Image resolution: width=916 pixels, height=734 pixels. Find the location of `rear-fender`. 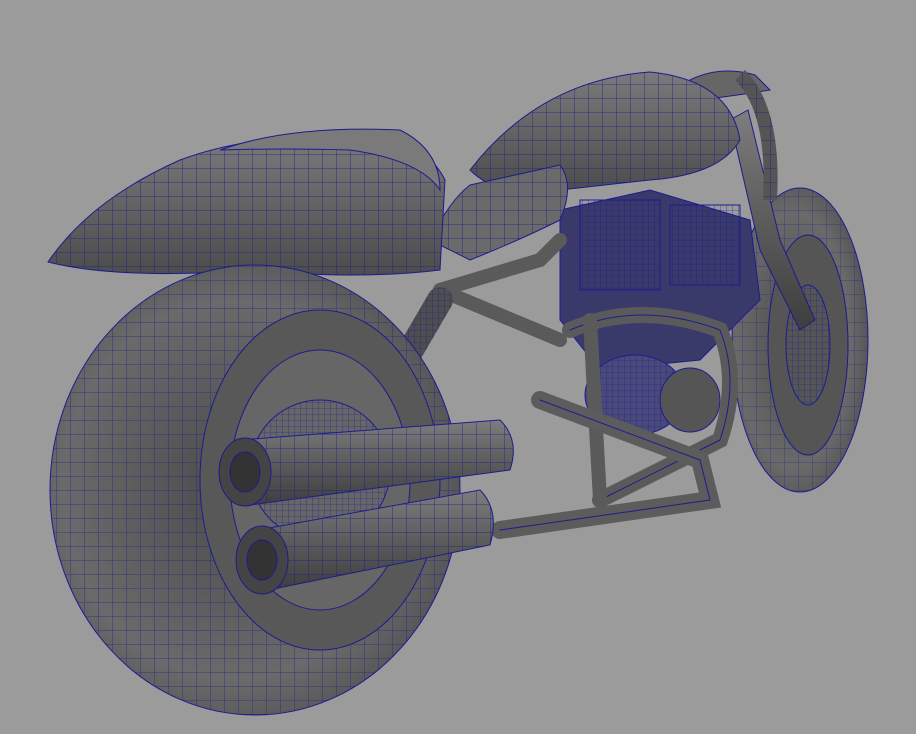

rear-fender is located at coordinates (246, 202).